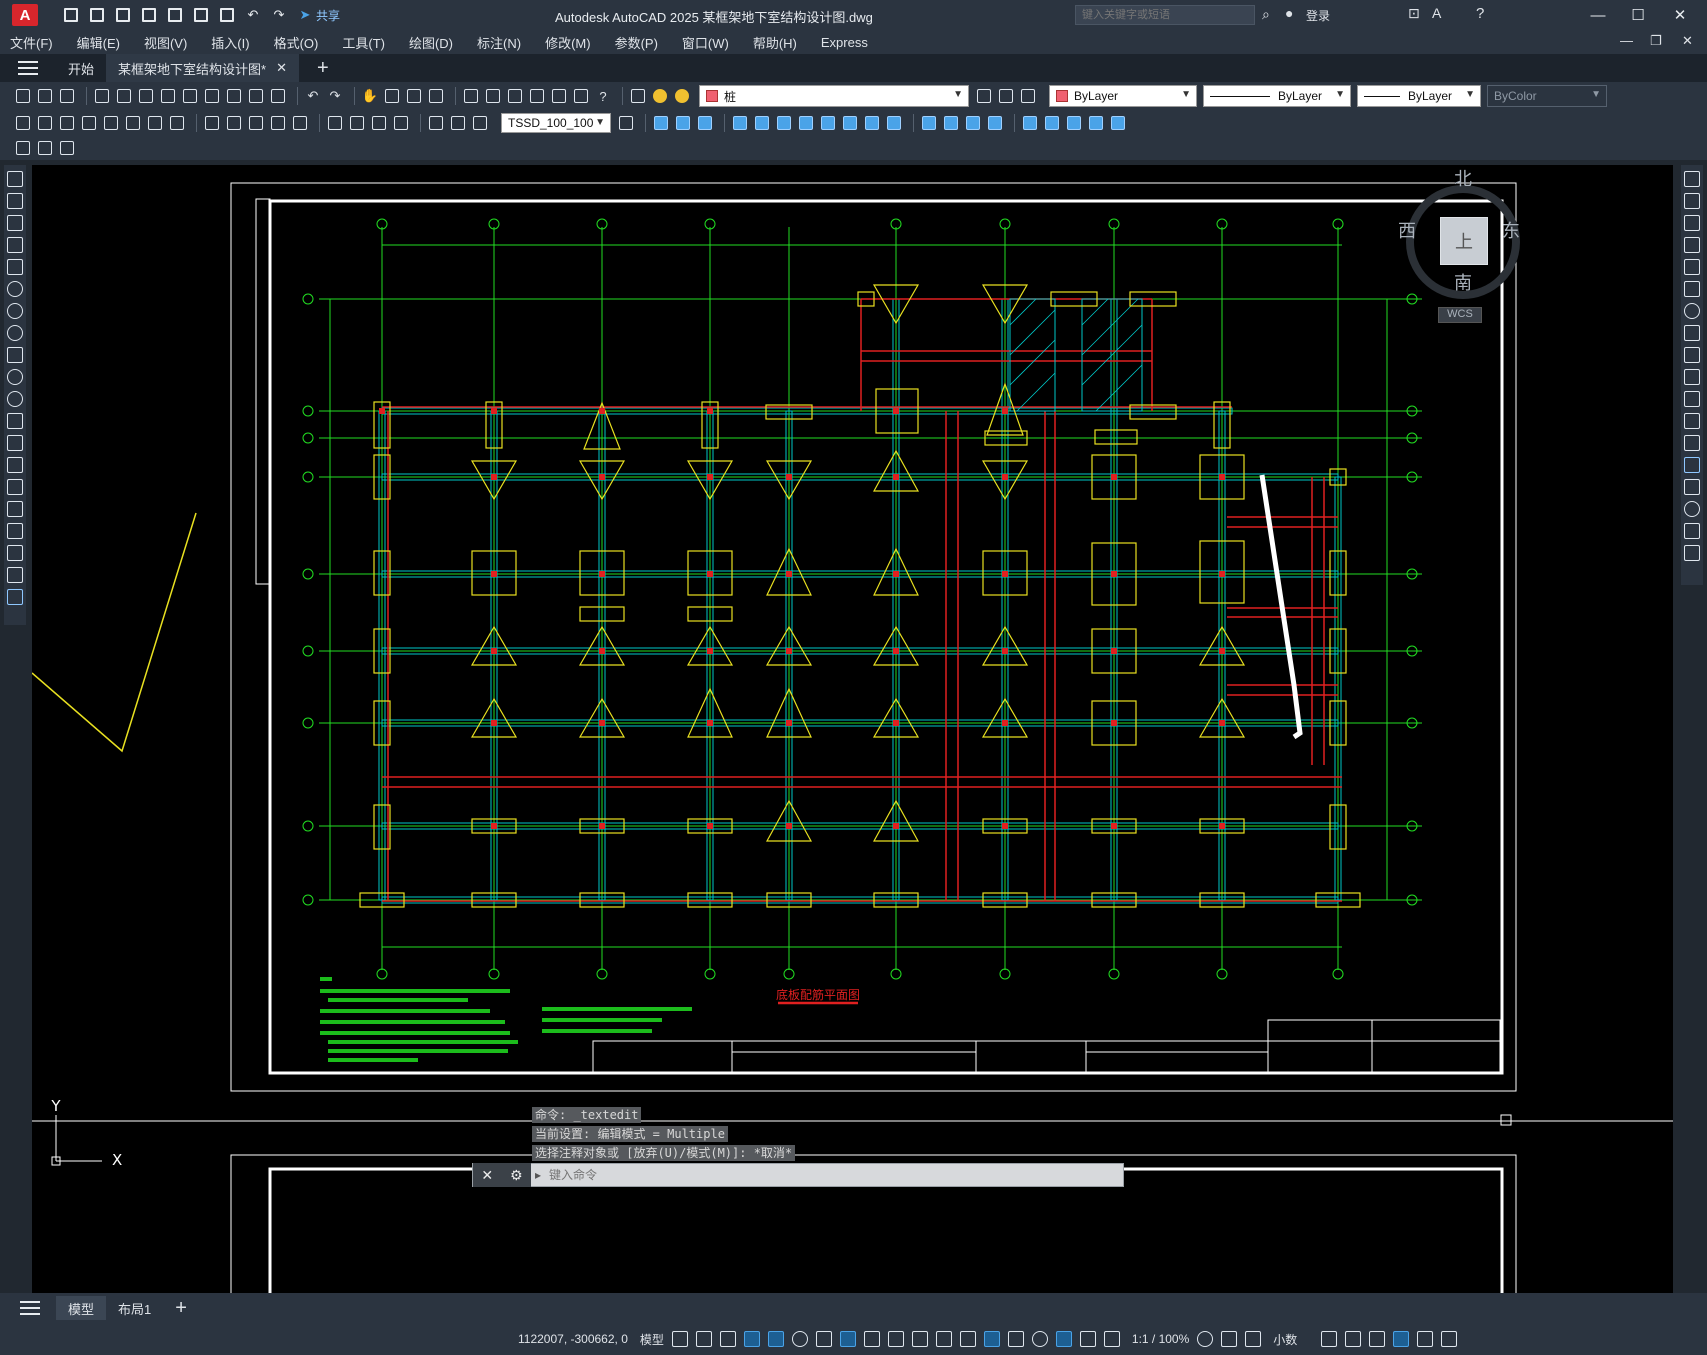 Image resolution: width=1707 pixels, height=1355 pixels. Describe the element at coordinates (279, 15) in the screenshot. I see `redo-icon: ↷` at that location.